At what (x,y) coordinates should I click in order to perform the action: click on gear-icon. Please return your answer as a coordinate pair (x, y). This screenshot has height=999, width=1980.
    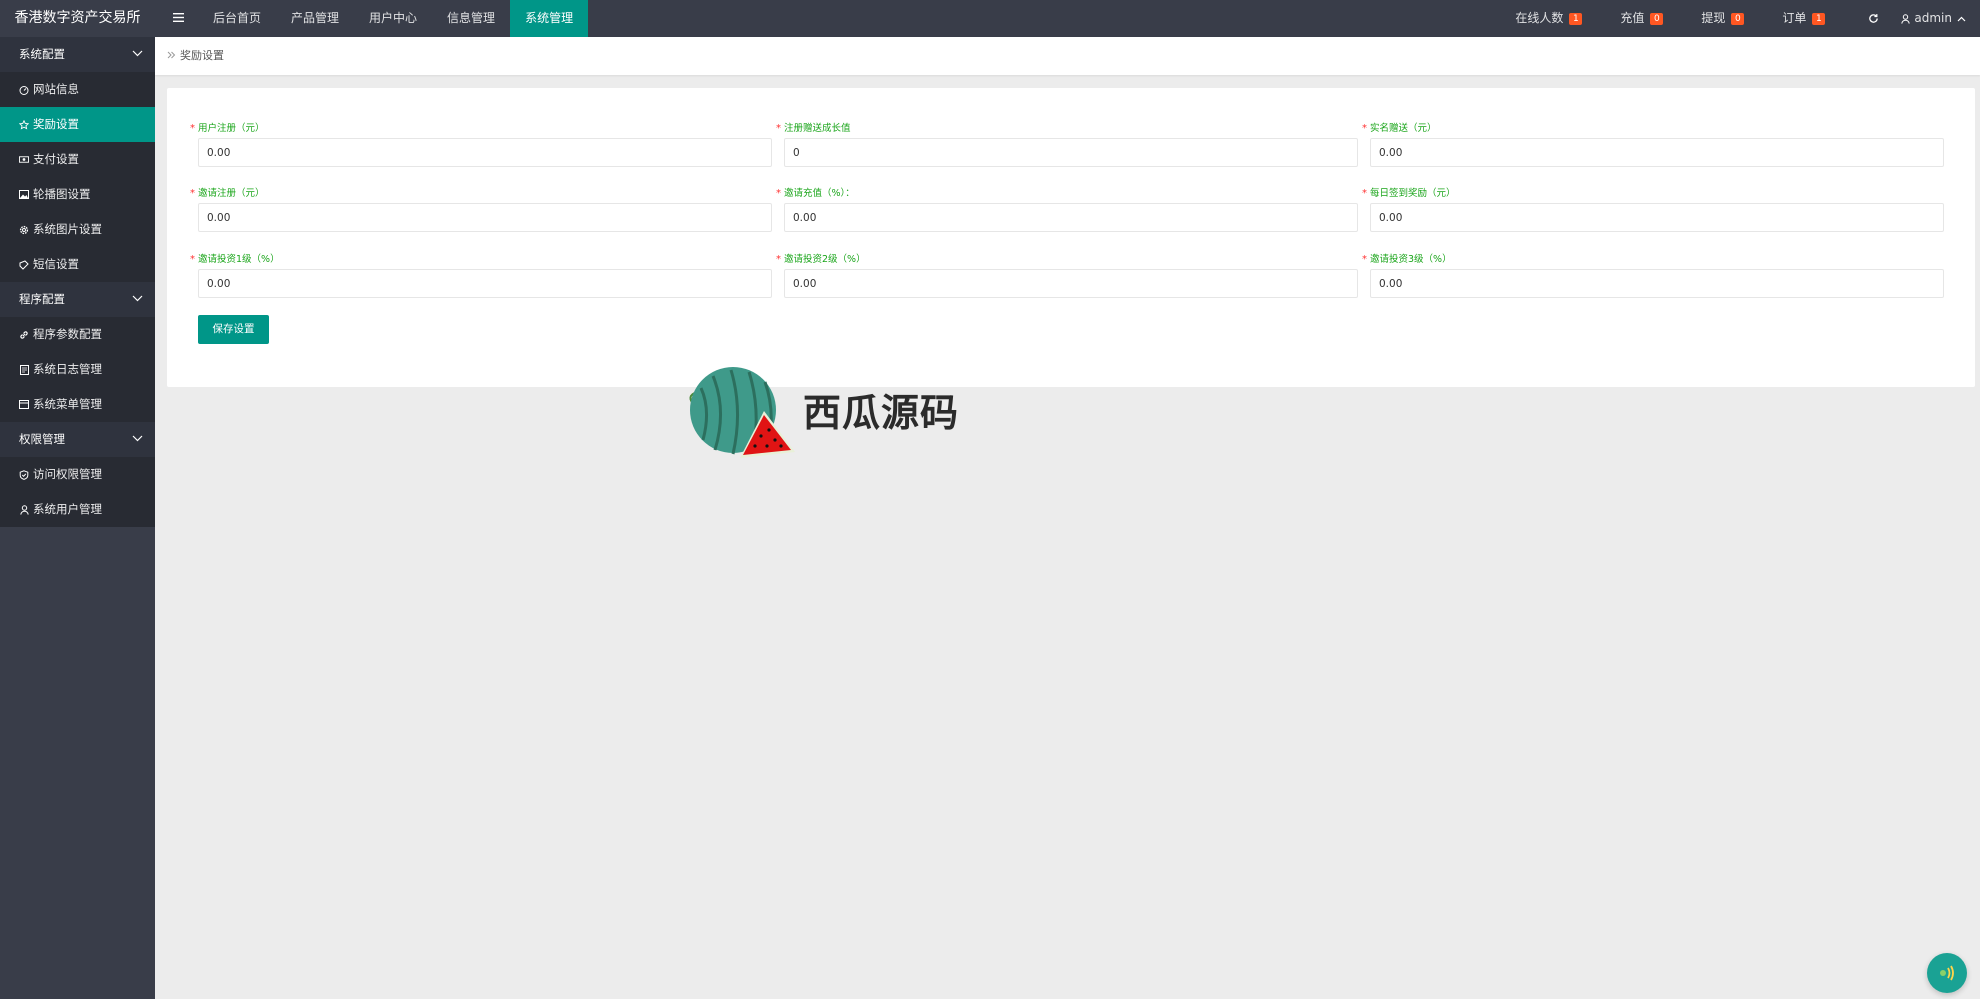
    Looking at the image, I should click on (24, 230).